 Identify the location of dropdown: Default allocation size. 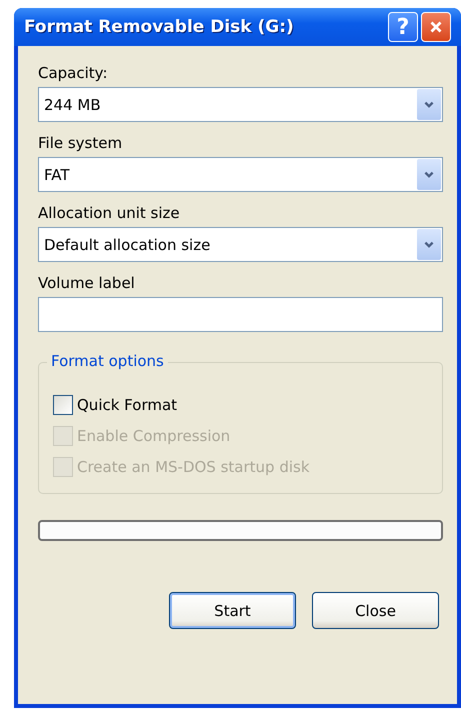
(240, 244).